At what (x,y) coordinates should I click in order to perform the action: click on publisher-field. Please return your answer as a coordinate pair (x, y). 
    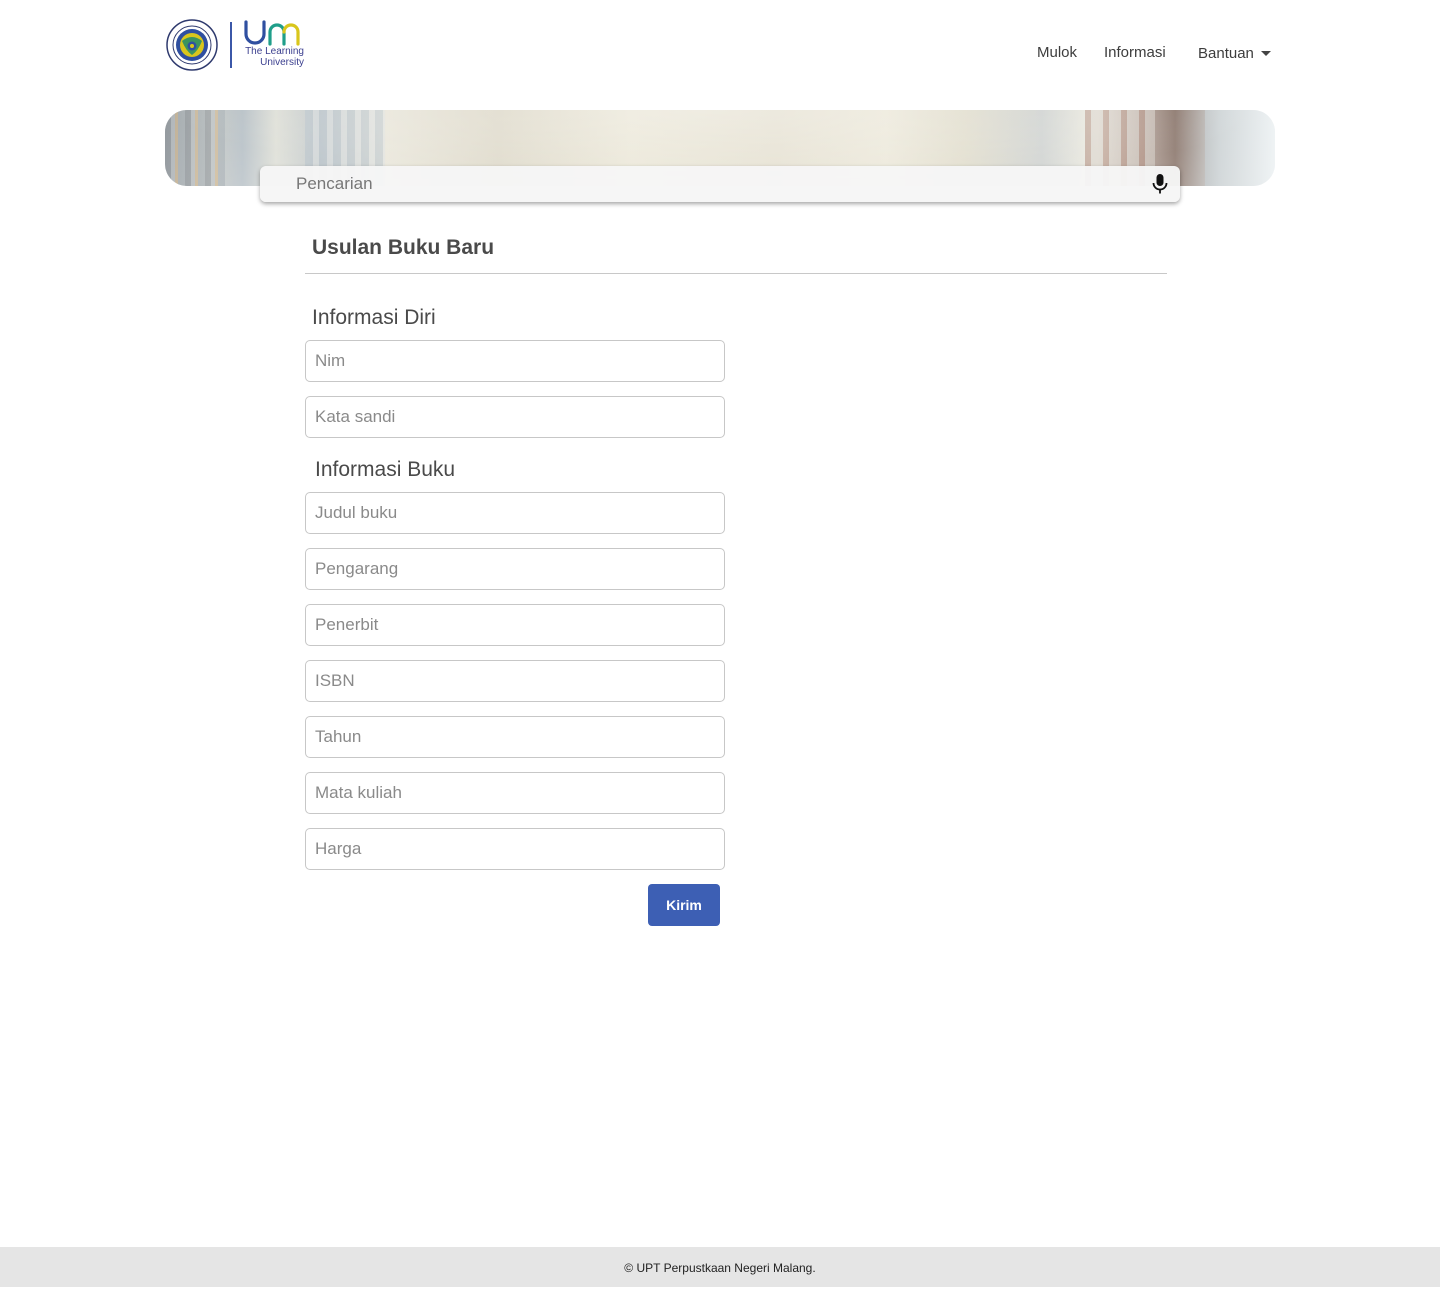
    Looking at the image, I should click on (515, 625).